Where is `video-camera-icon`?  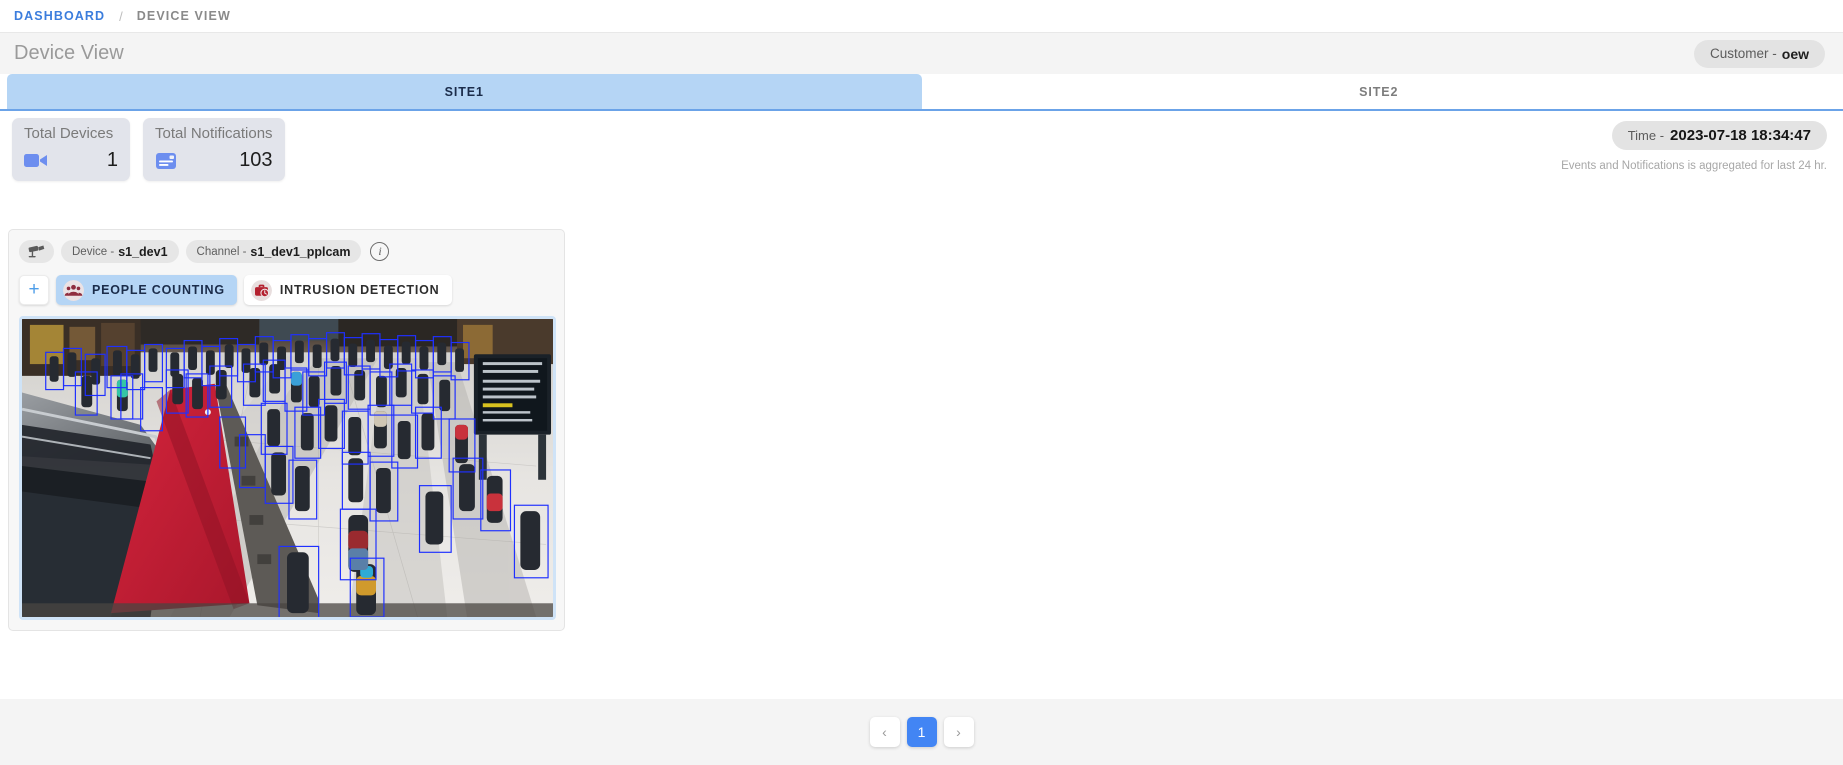 video-camera-icon is located at coordinates (36, 161).